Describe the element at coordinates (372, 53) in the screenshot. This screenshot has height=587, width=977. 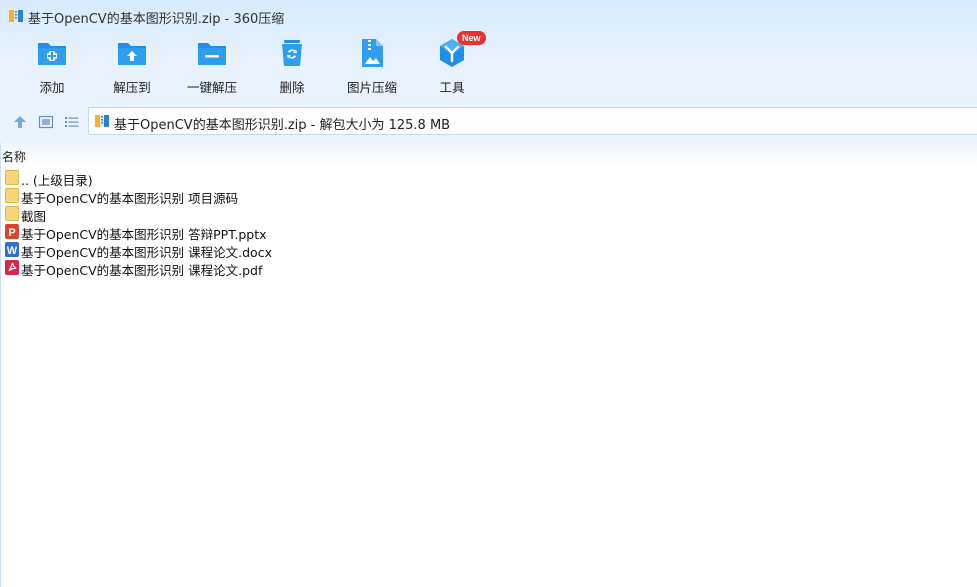
I see `image-compress-icon` at that location.